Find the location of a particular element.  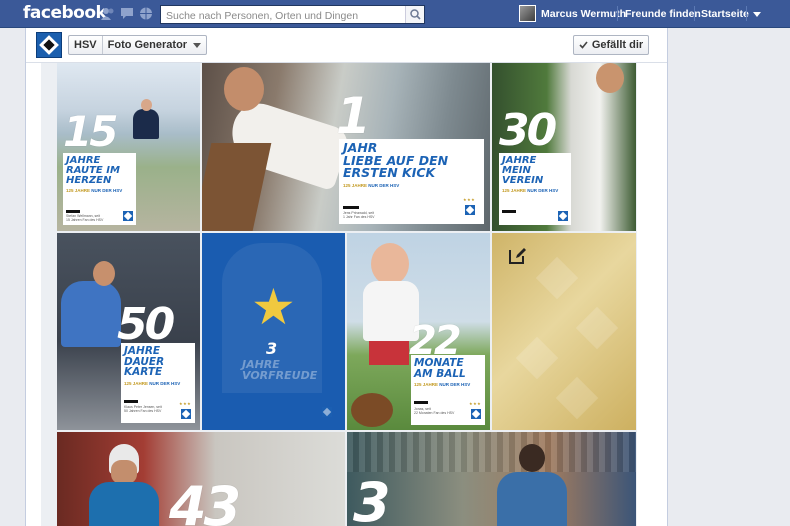

child-shorts is located at coordinates (389, 353).